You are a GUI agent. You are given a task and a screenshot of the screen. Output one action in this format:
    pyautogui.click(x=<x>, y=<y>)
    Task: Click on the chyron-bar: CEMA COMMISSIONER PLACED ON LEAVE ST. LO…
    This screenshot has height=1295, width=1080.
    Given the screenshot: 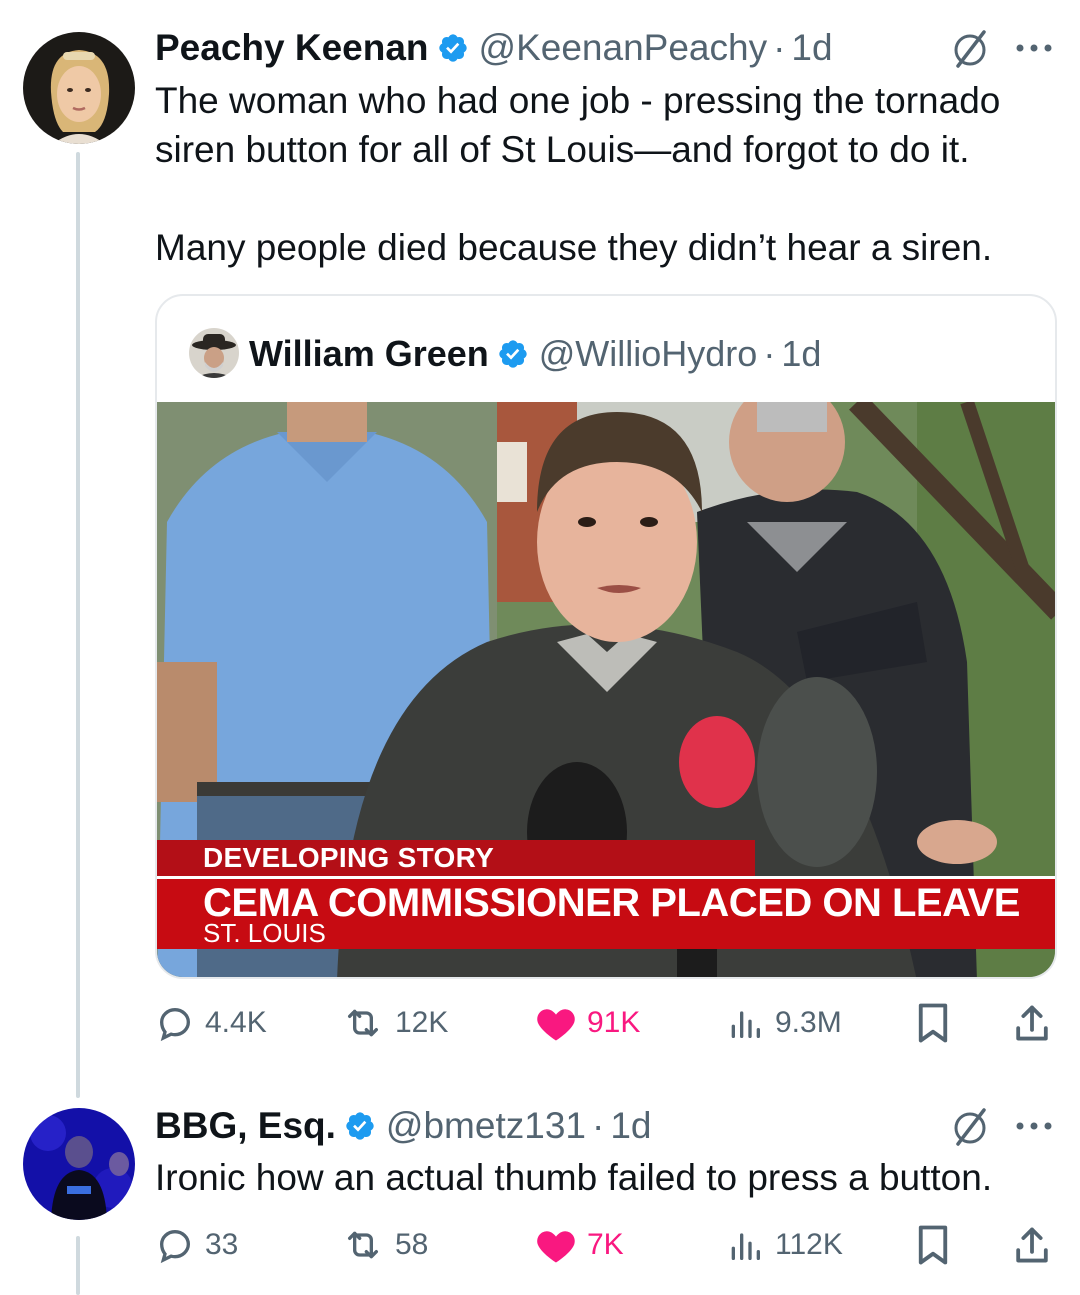 What is the action you would take?
    pyautogui.click(x=606, y=914)
    